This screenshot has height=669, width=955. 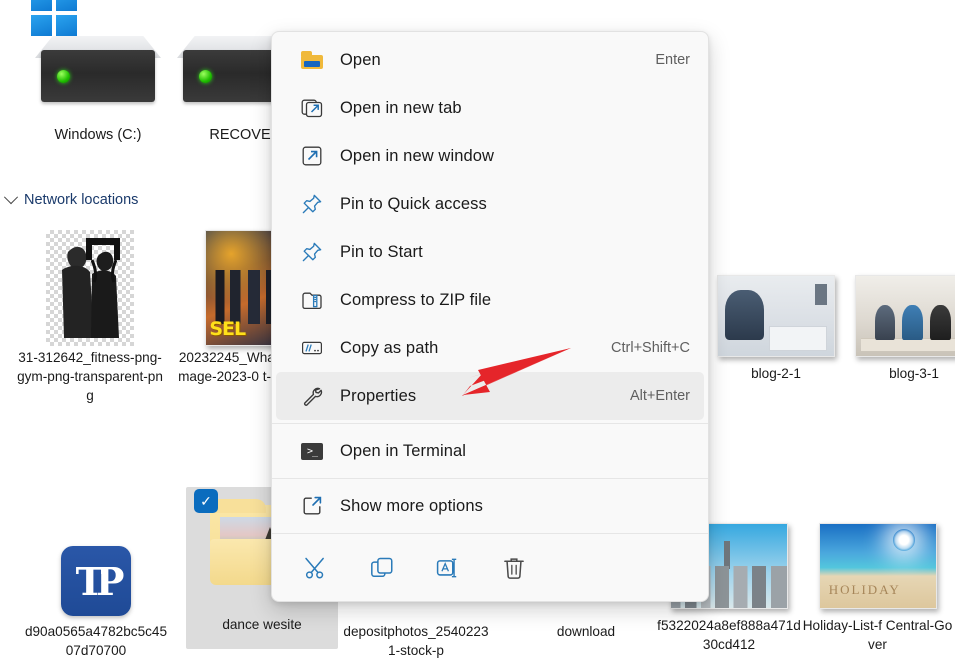 What do you see at coordinates (312, 300) in the screenshot?
I see `zip-icon` at bounding box center [312, 300].